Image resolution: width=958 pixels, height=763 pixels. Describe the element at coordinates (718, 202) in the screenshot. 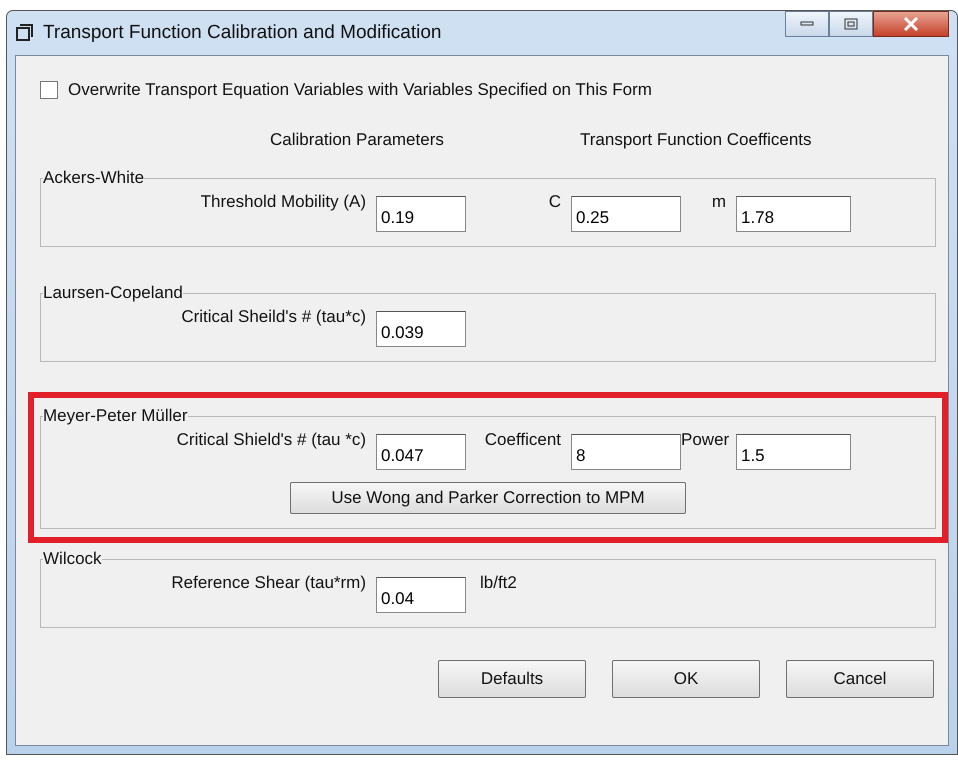

I see `field-label: m` at that location.